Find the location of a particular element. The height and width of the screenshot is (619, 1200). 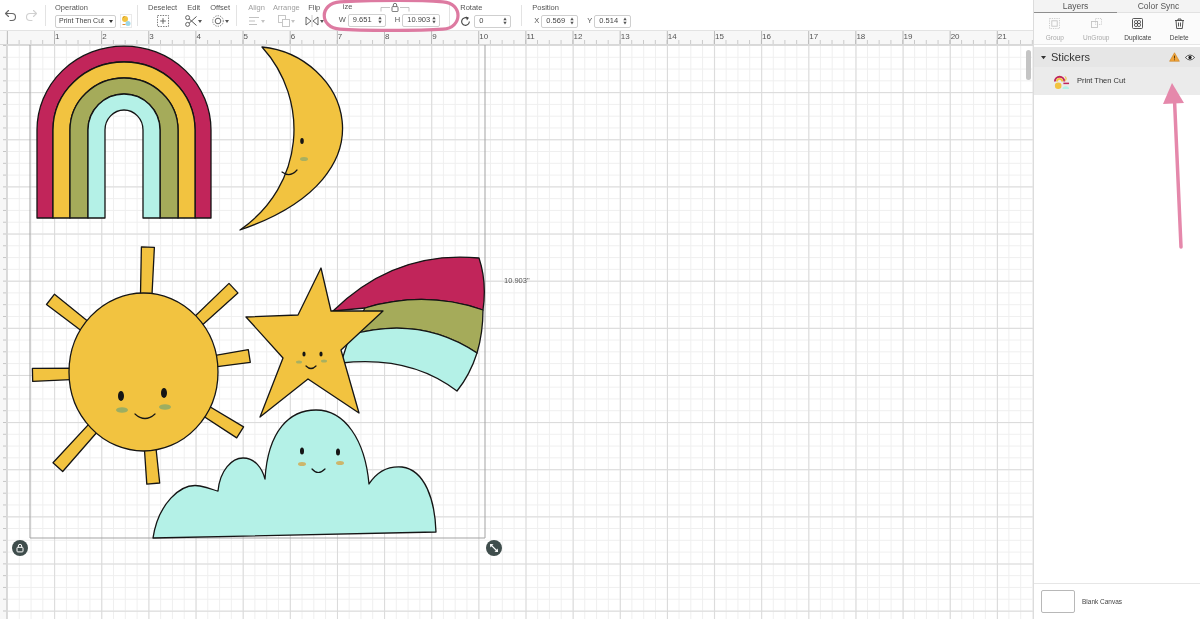

rotate-icon is located at coordinates (466, 21).